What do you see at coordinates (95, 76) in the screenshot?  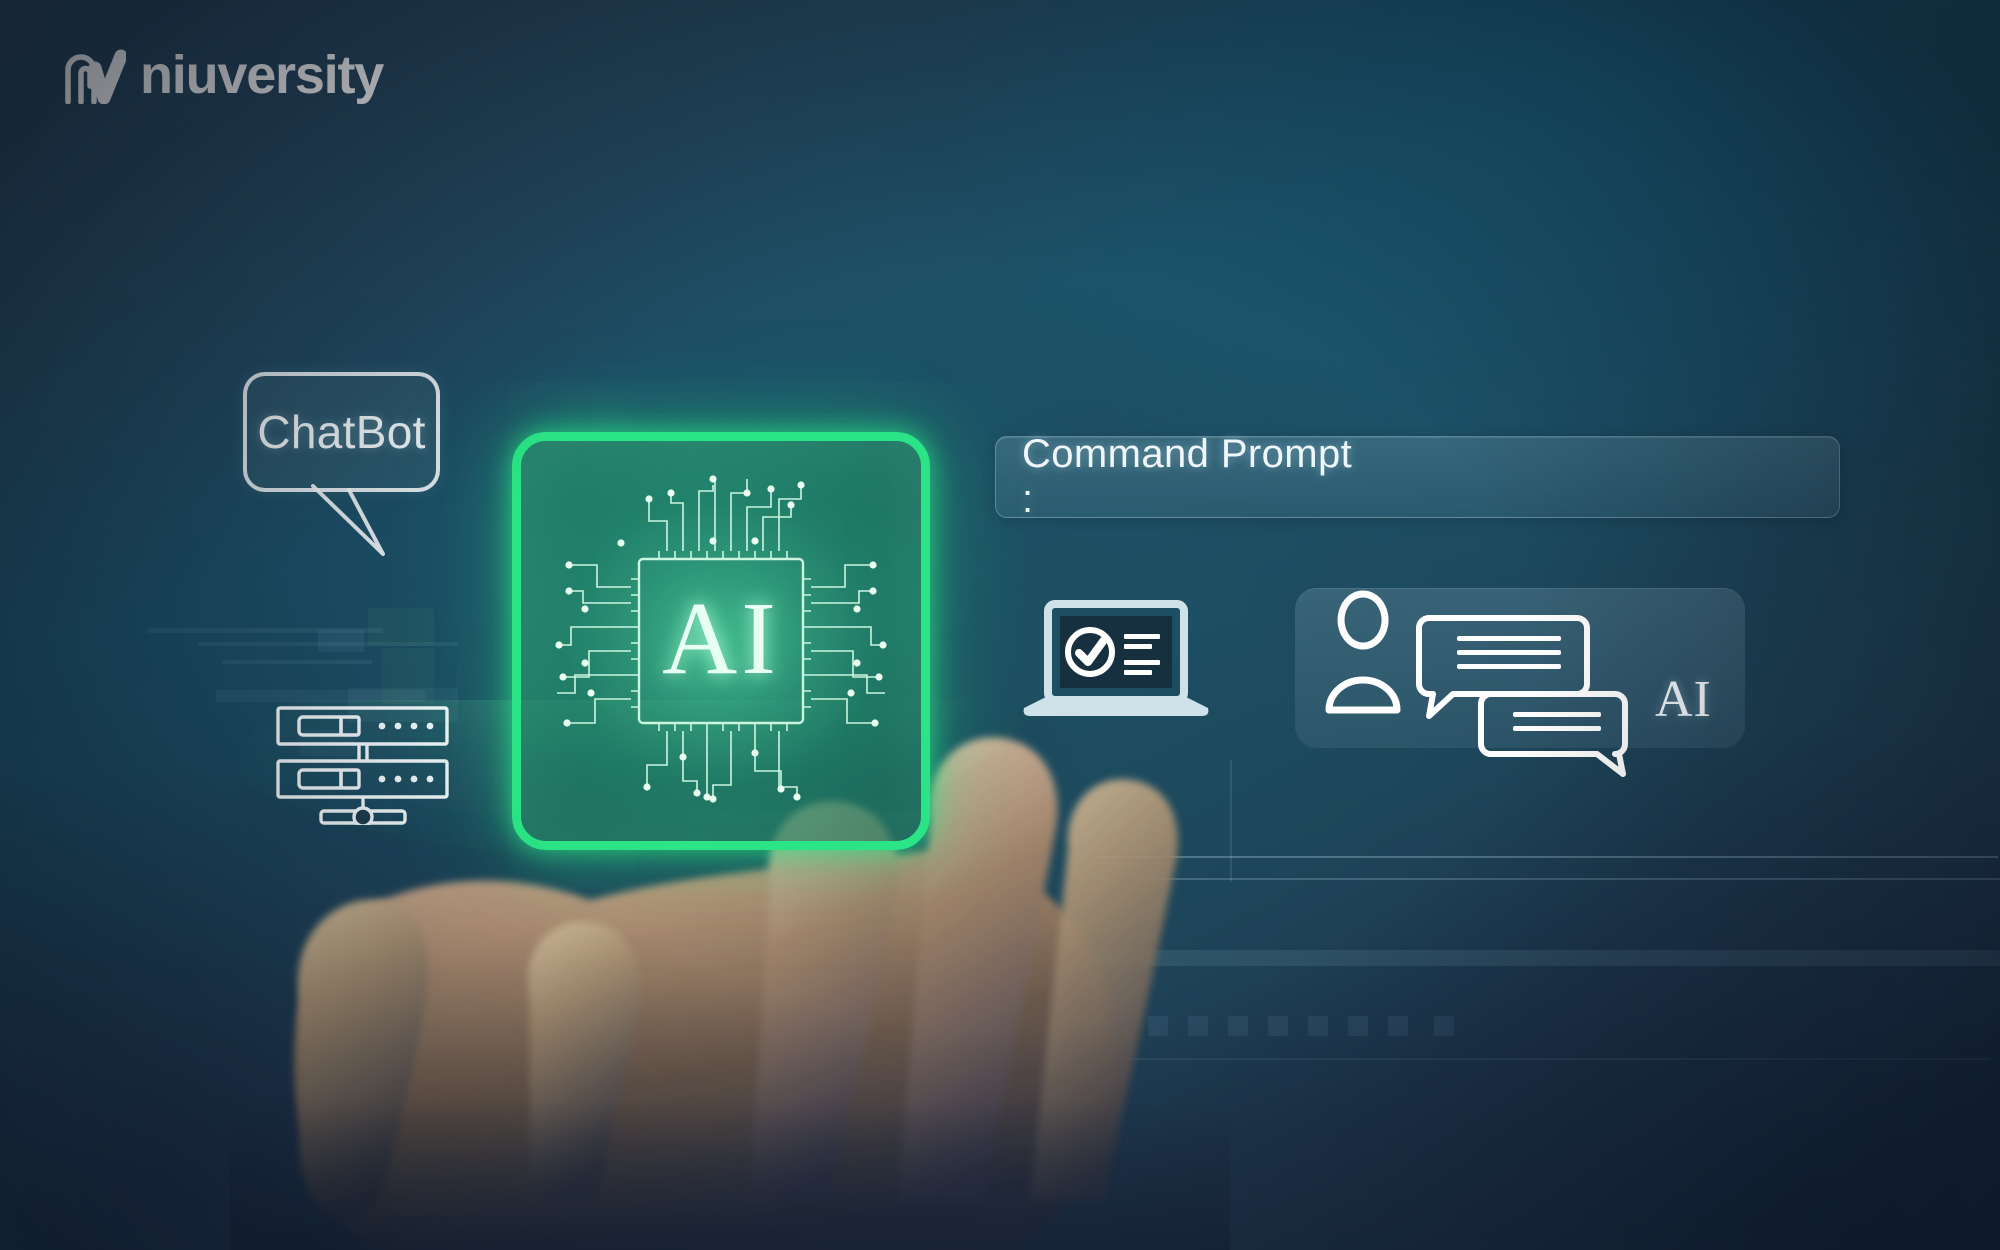 I see `niuversity-n-swoosh-logo-icon` at bounding box center [95, 76].